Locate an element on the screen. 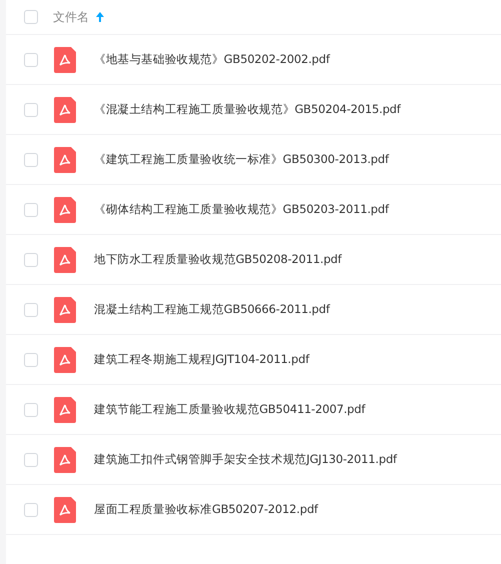 This screenshot has width=501, height=564. file-name: 《地基与基础验收规范》GB50202-2002.pdf is located at coordinates (212, 59).